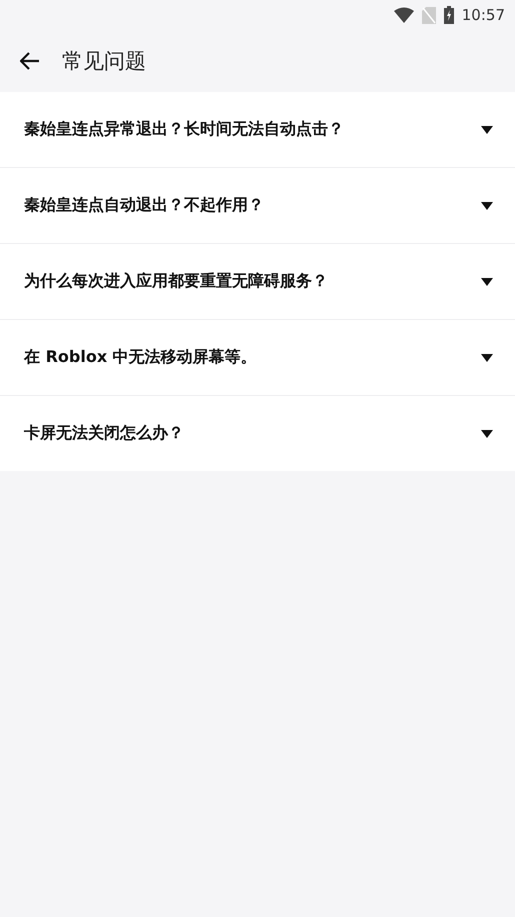 Image resolution: width=515 pixels, height=917 pixels. Describe the element at coordinates (257, 206) in the screenshot. I see `faq-item: 秦始皇连点自动退出？不起作用？` at that location.